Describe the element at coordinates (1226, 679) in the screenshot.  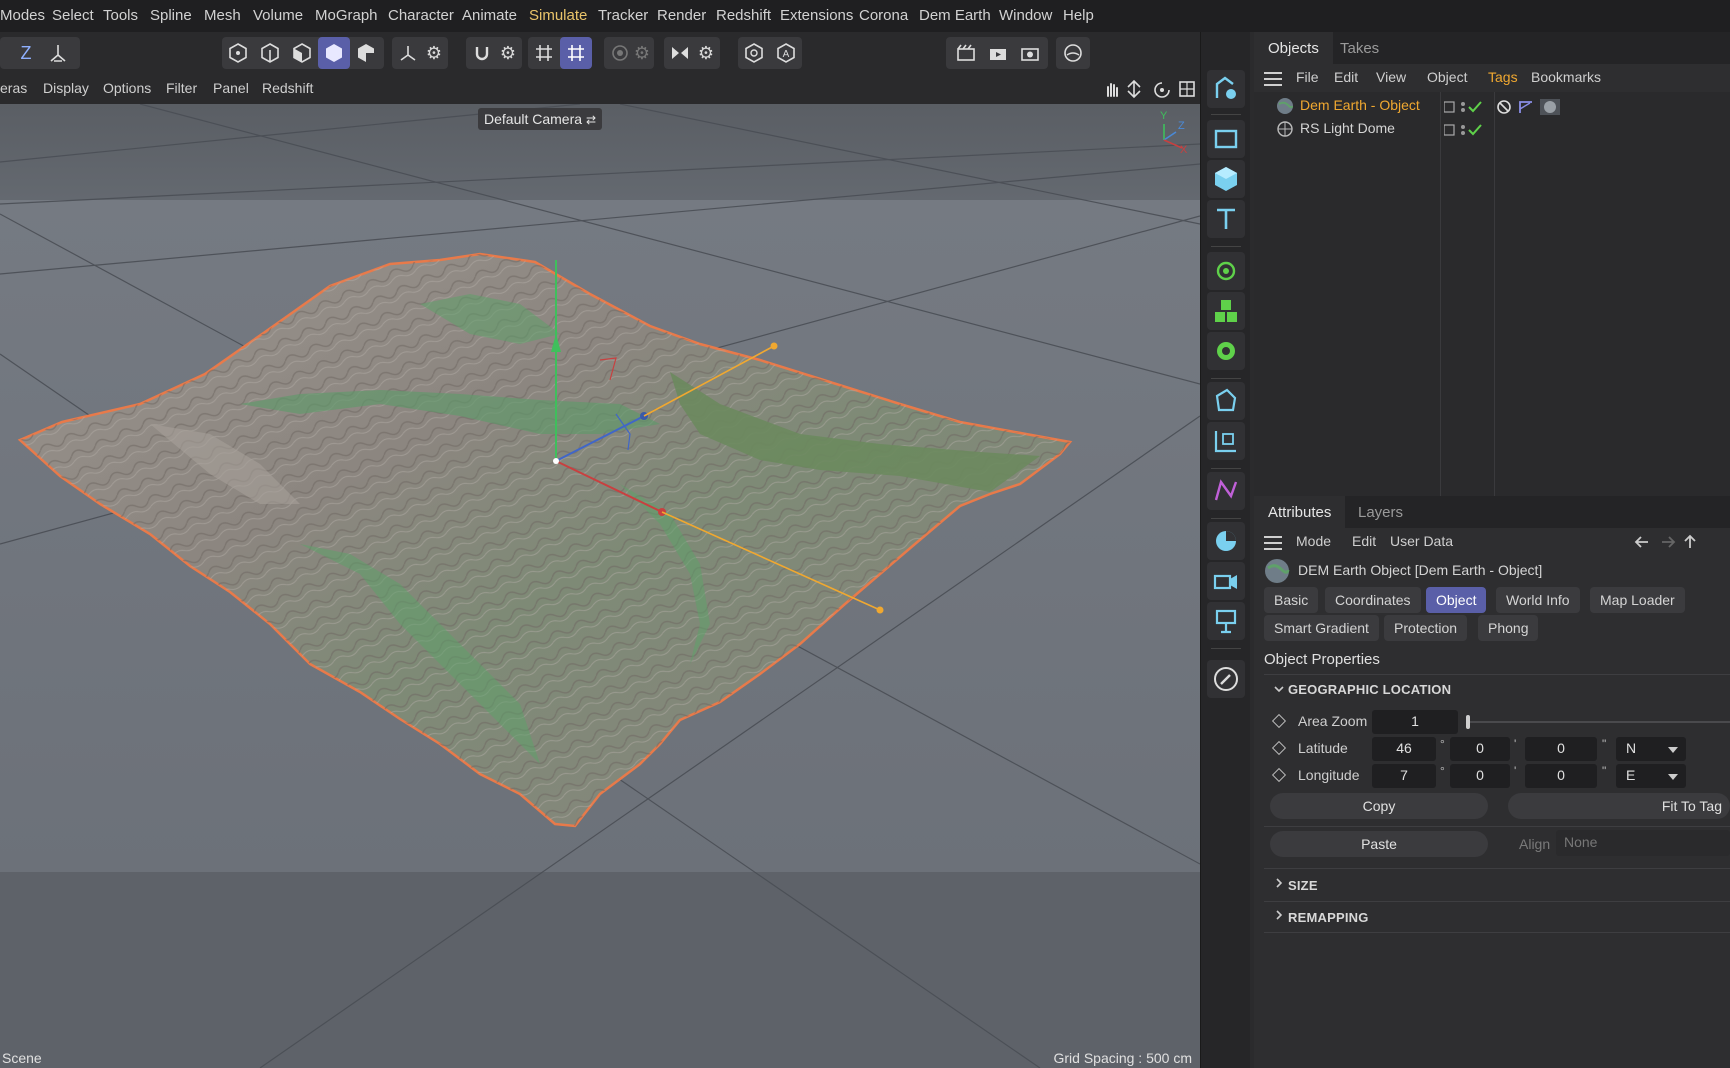
I see `edit-pen-icon` at that location.